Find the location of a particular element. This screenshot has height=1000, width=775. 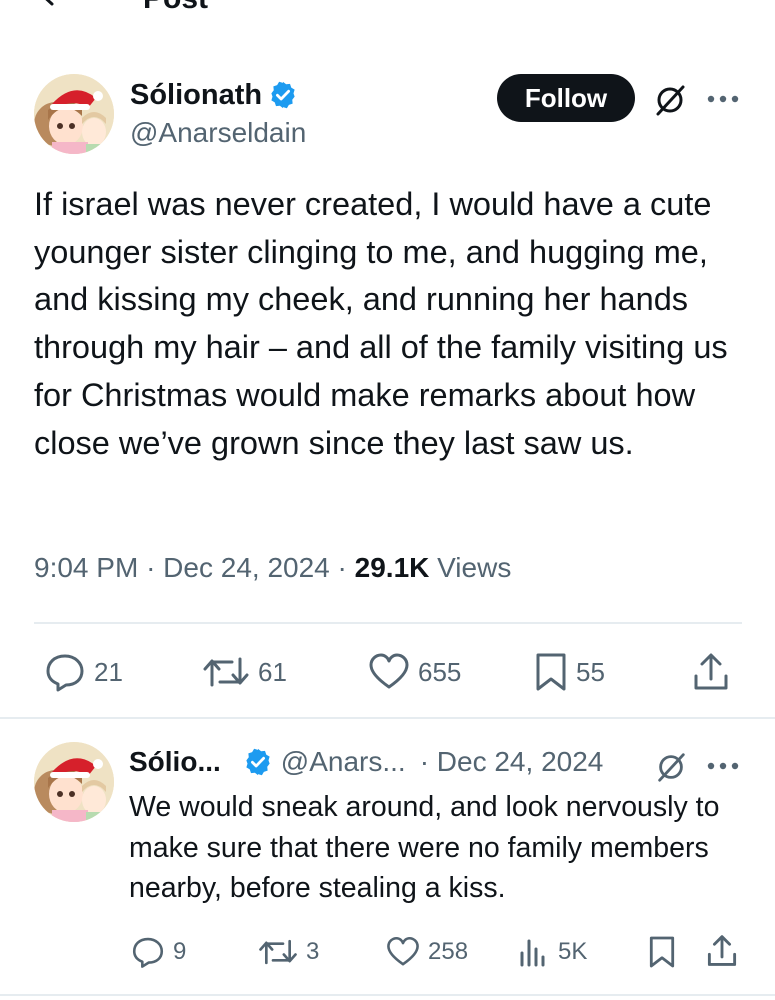

reply-reply-button: 9 is located at coordinates (158, 952).